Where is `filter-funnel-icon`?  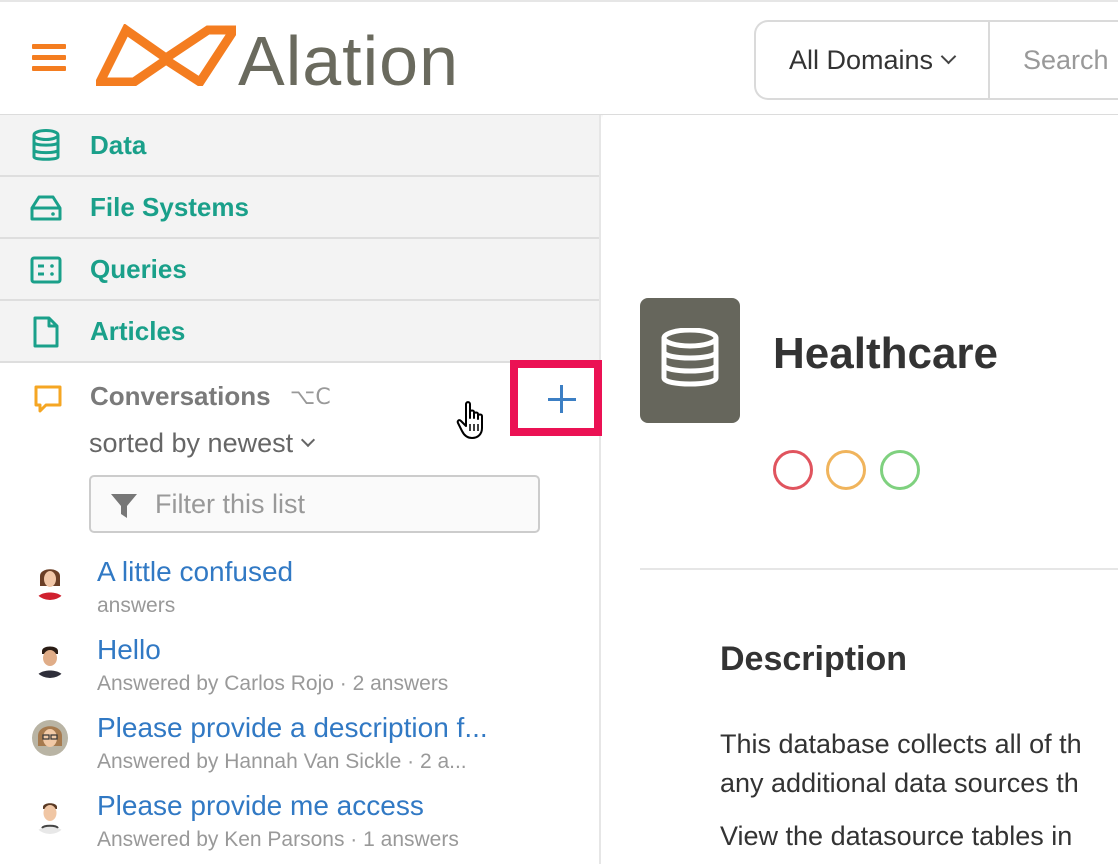
filter-funnel-icon is located at coordinates (124, 506).